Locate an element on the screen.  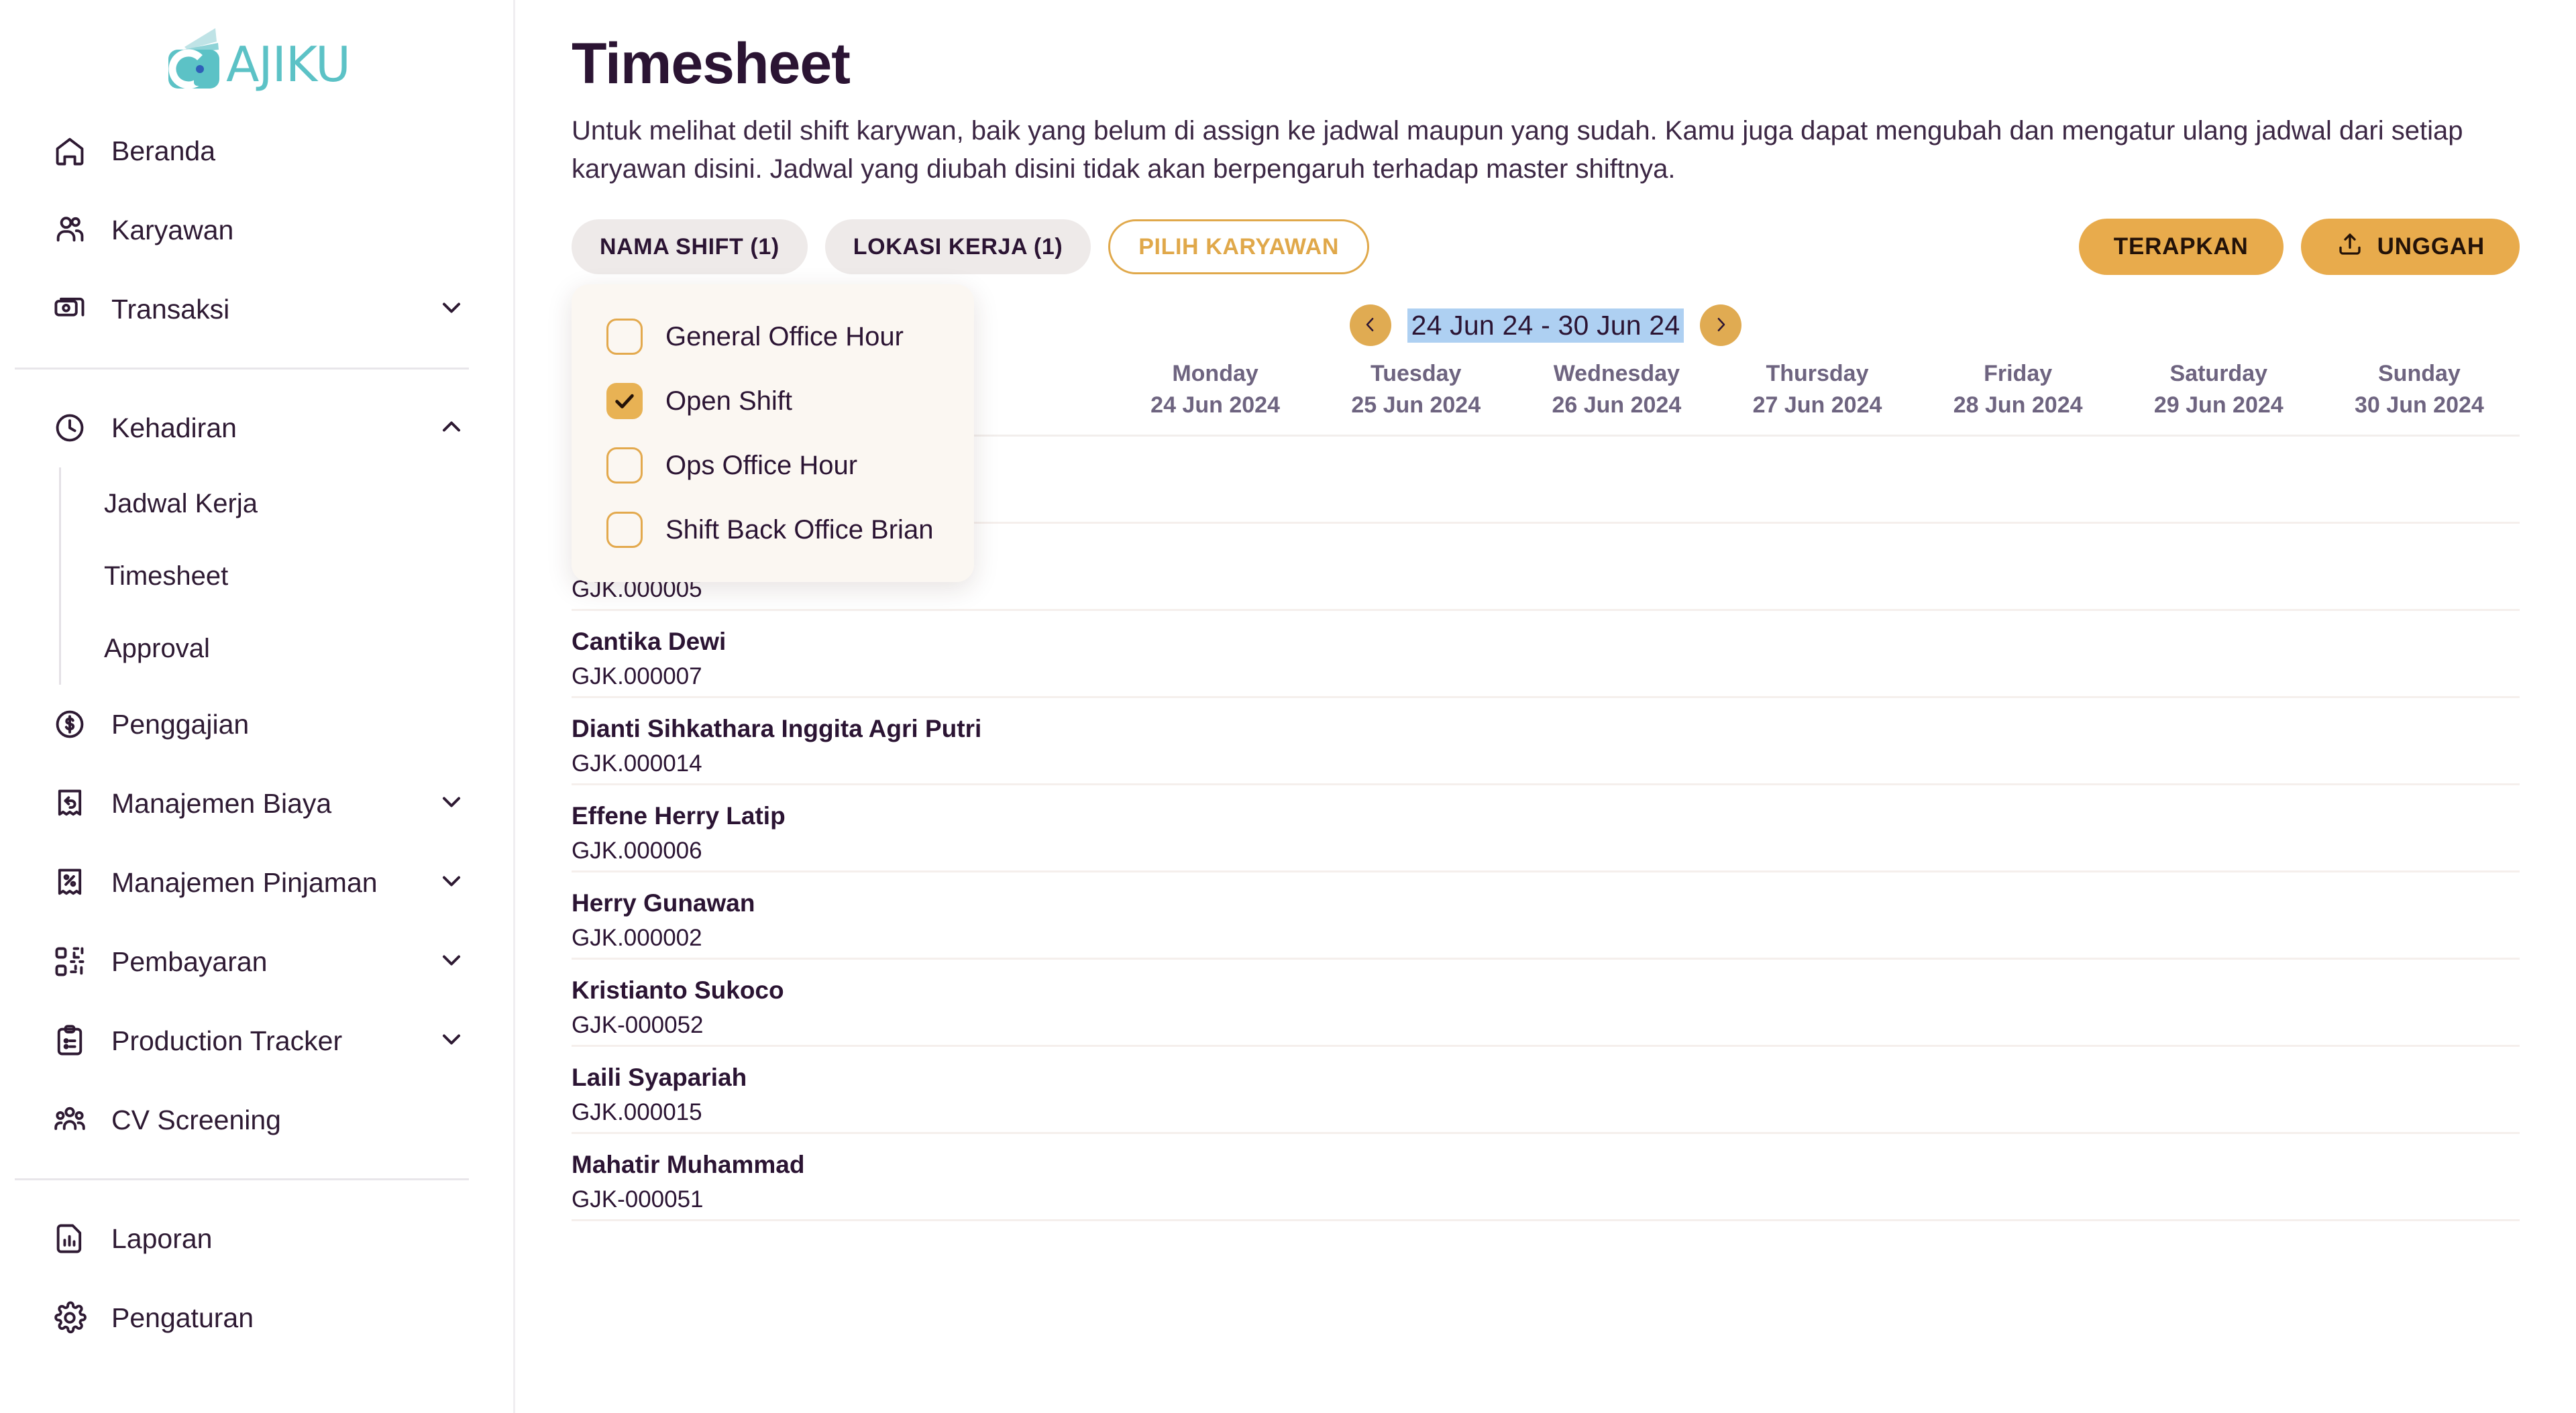
terapkan-button: TERAPKAN is located at coordinates (2181, 247).